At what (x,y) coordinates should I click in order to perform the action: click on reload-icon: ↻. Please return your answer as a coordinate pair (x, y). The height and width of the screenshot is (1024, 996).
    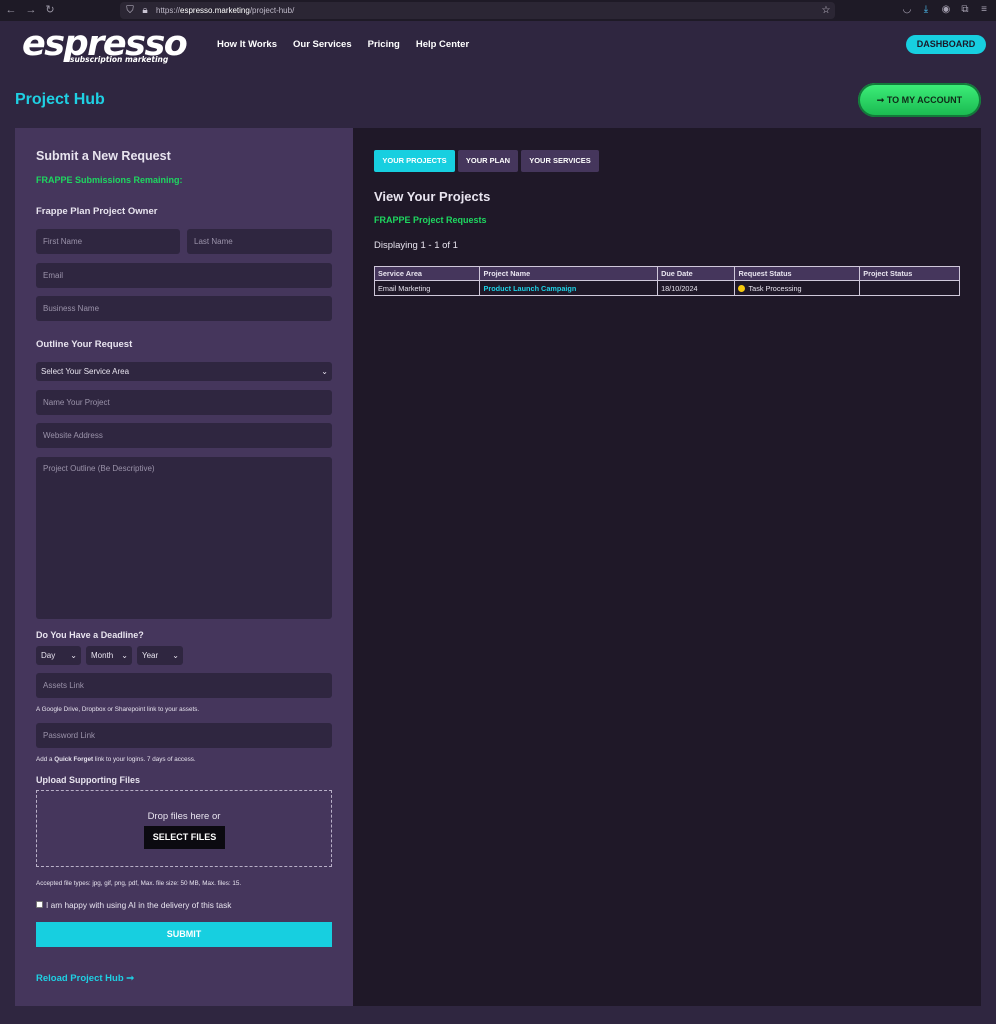
    Looking at the image, I should click on (50, 10).